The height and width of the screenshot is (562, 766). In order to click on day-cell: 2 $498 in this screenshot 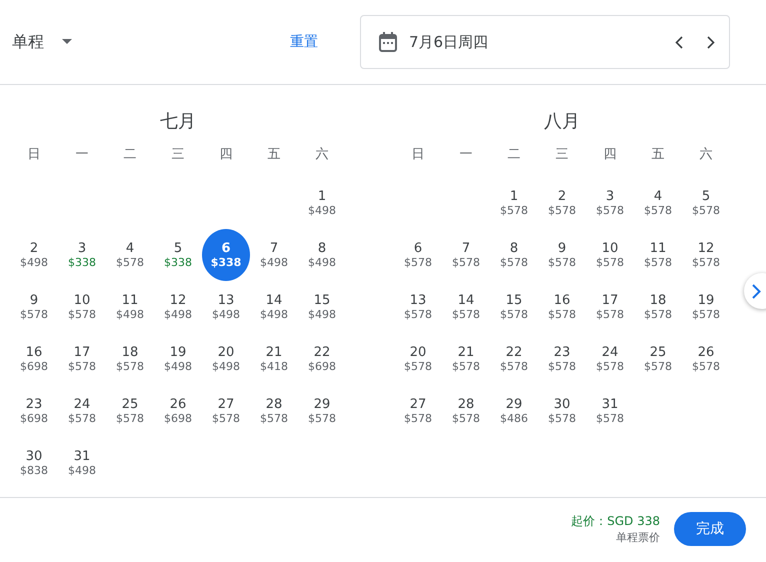, I will do `click(34, 255)`.